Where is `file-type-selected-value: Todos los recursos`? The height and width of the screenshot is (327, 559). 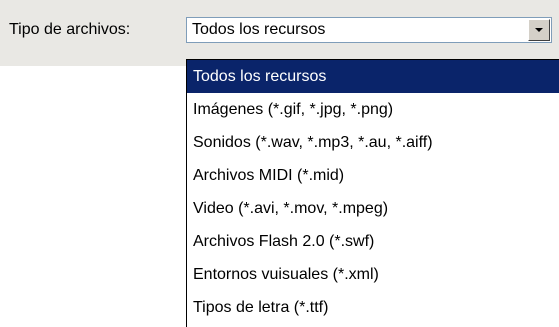
file-type-selected-value: Todos los recursos is located at coordinates (259, 29).